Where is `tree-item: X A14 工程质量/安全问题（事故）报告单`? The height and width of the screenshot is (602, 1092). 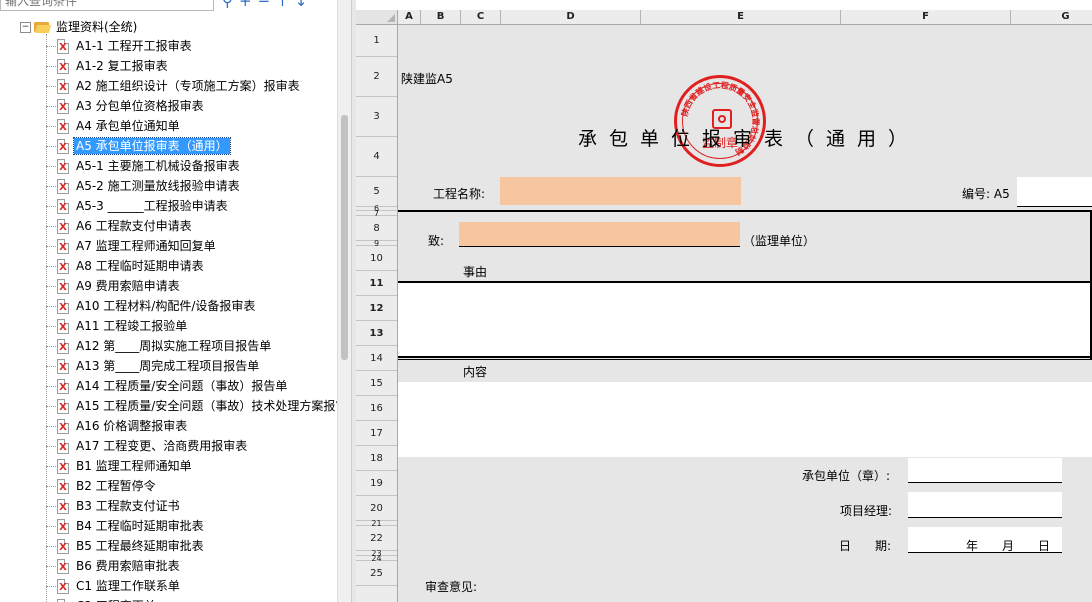
tree-item: X A14 工程质量/安全问题（事故）报告单 is located at coordinates (167, 386).